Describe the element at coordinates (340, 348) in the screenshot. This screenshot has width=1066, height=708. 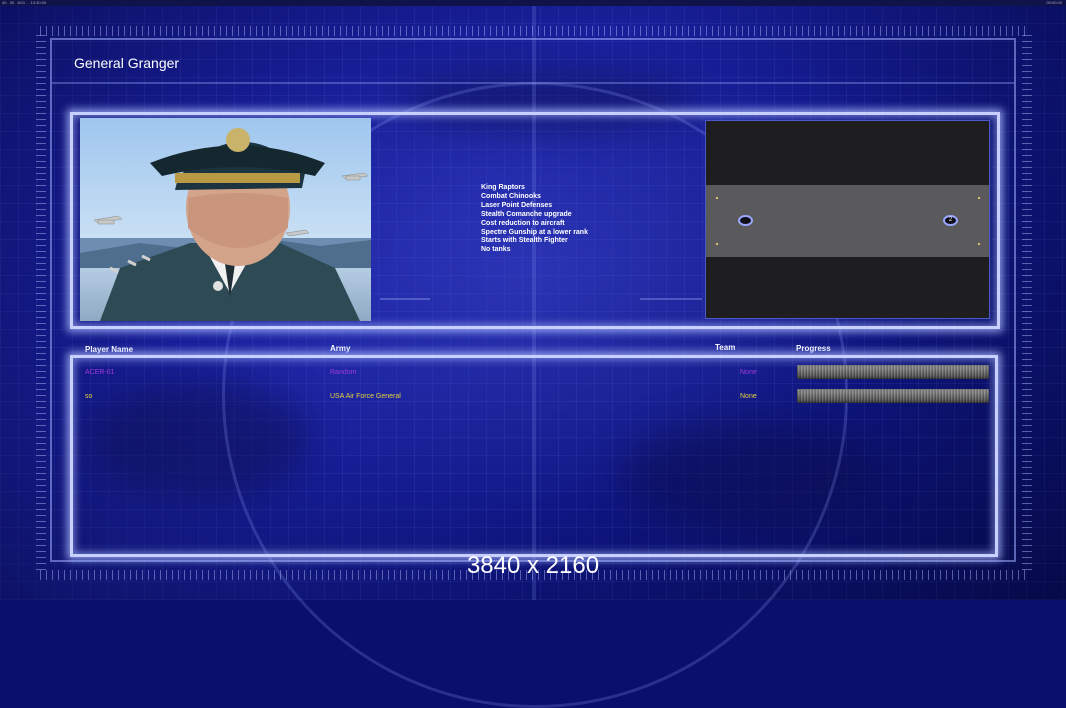
I see `column-header-army: Army` at that location.